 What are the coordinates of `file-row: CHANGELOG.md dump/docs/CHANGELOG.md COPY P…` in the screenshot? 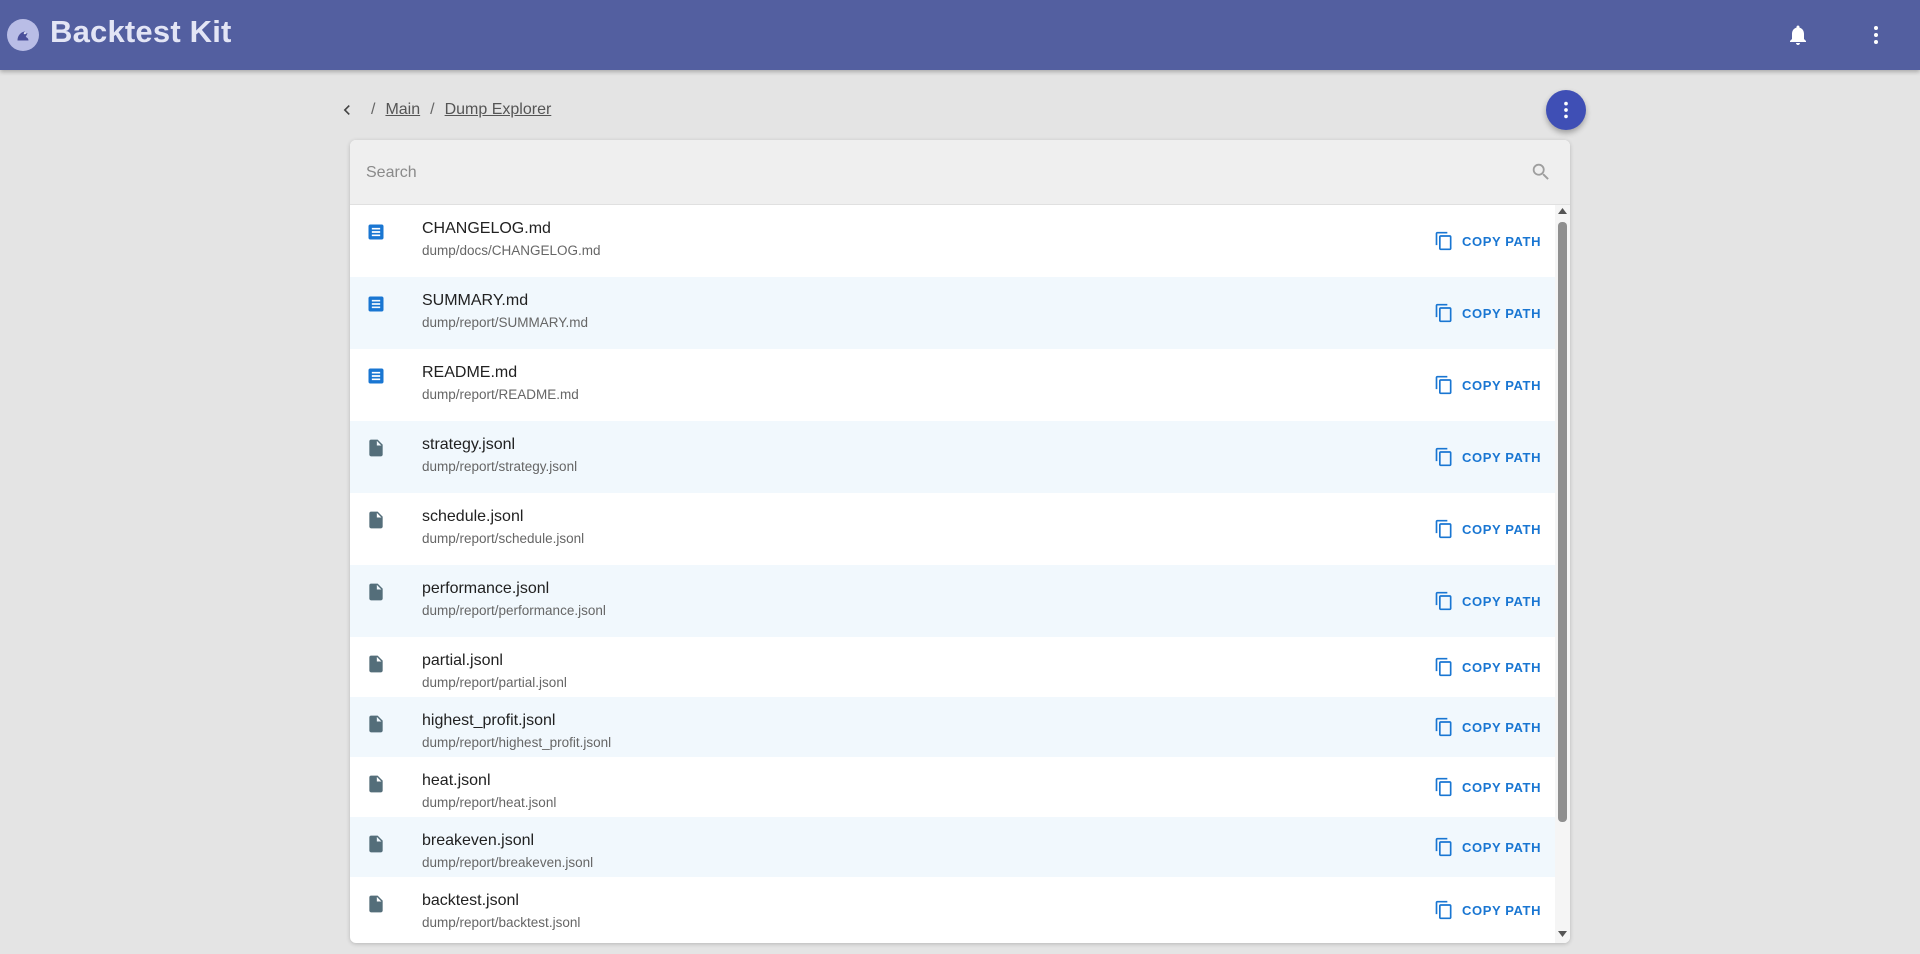 It's located at (952, 241).